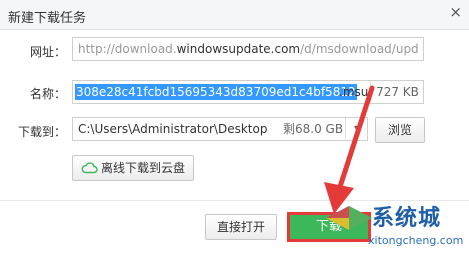 The height and width of the screenshot is (255, 469). I want to click on dialog-title: 新建下载任务, so click(47, 18).